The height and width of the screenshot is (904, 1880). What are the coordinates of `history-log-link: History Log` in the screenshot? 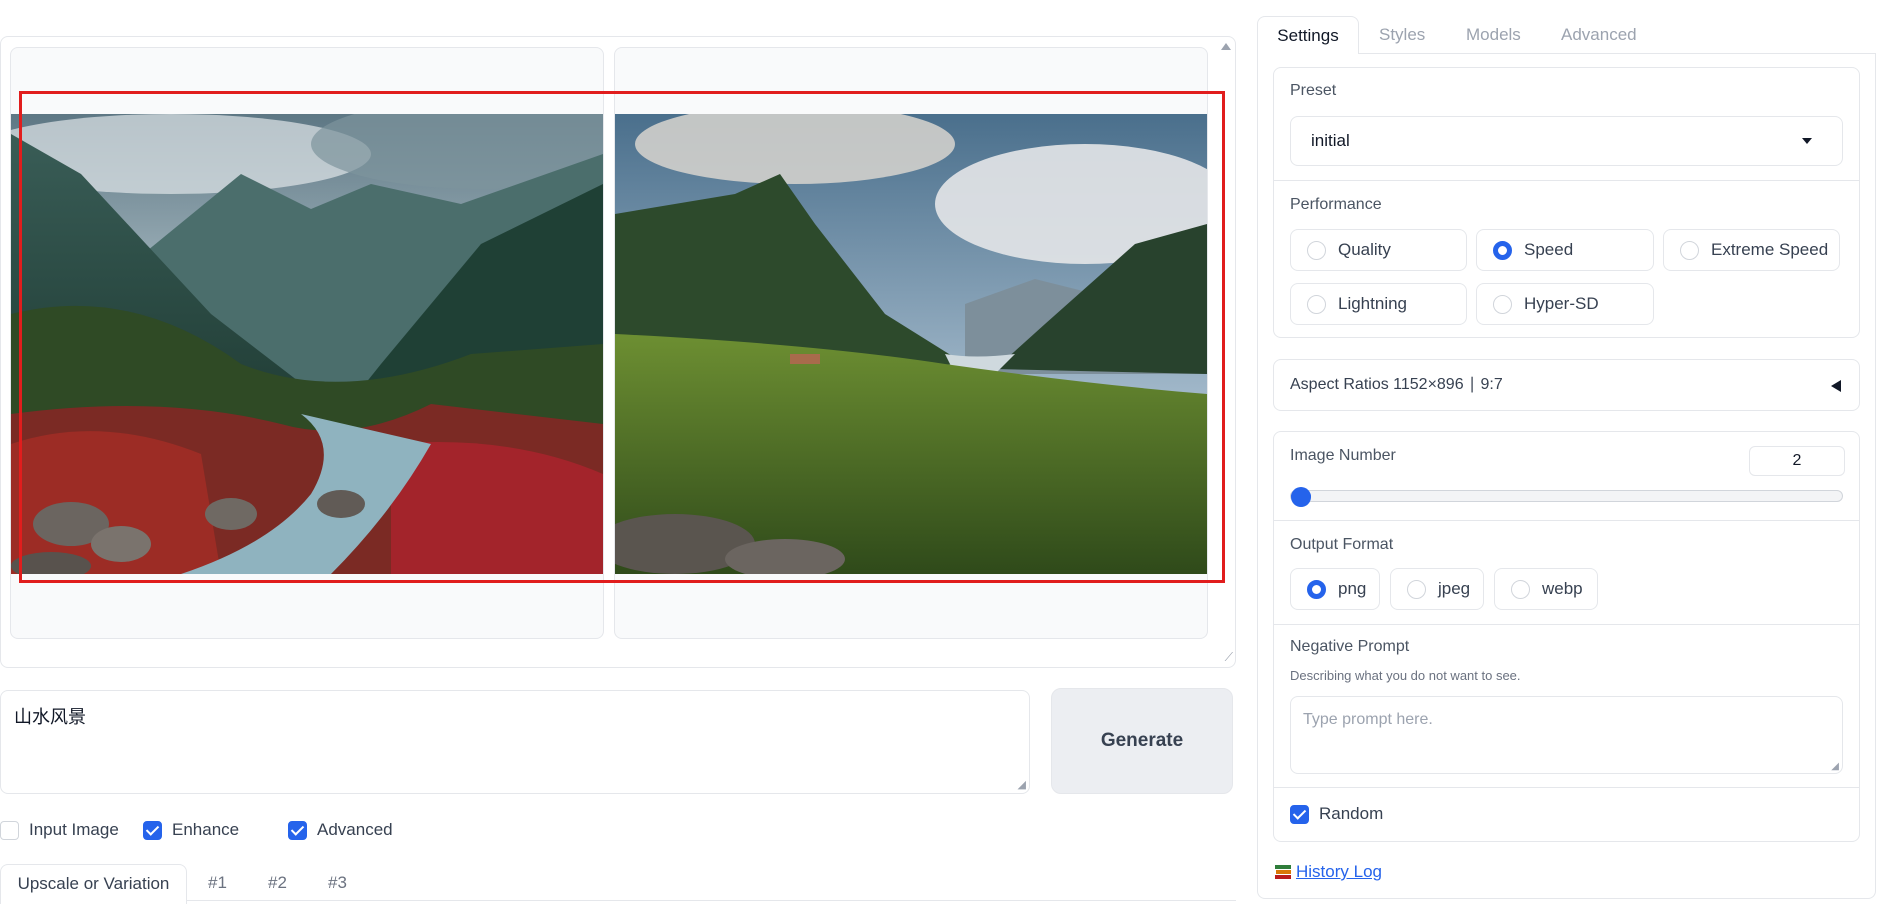 It's located at (1339, 872).